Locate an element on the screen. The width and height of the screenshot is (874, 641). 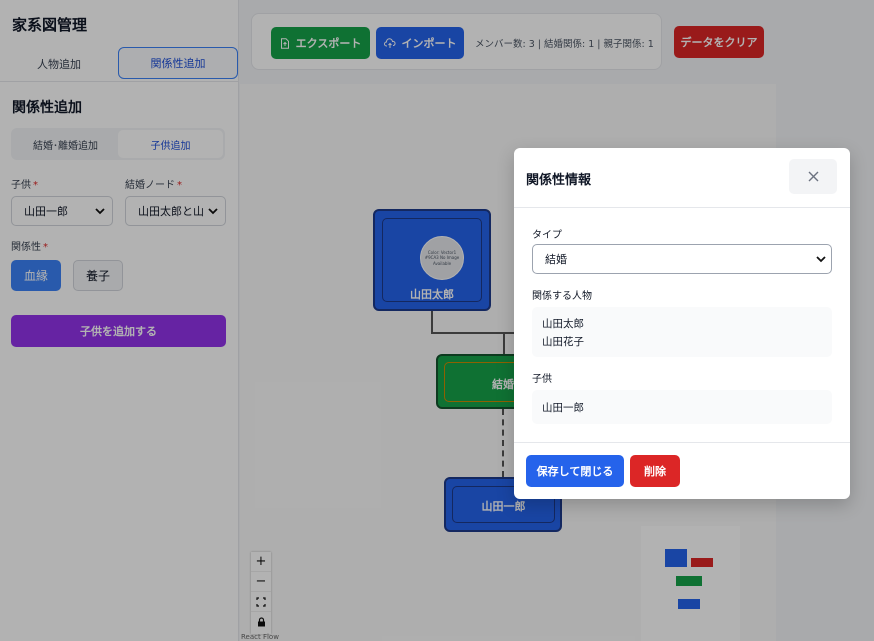
modal-divider is located at coordinates (682, 207).